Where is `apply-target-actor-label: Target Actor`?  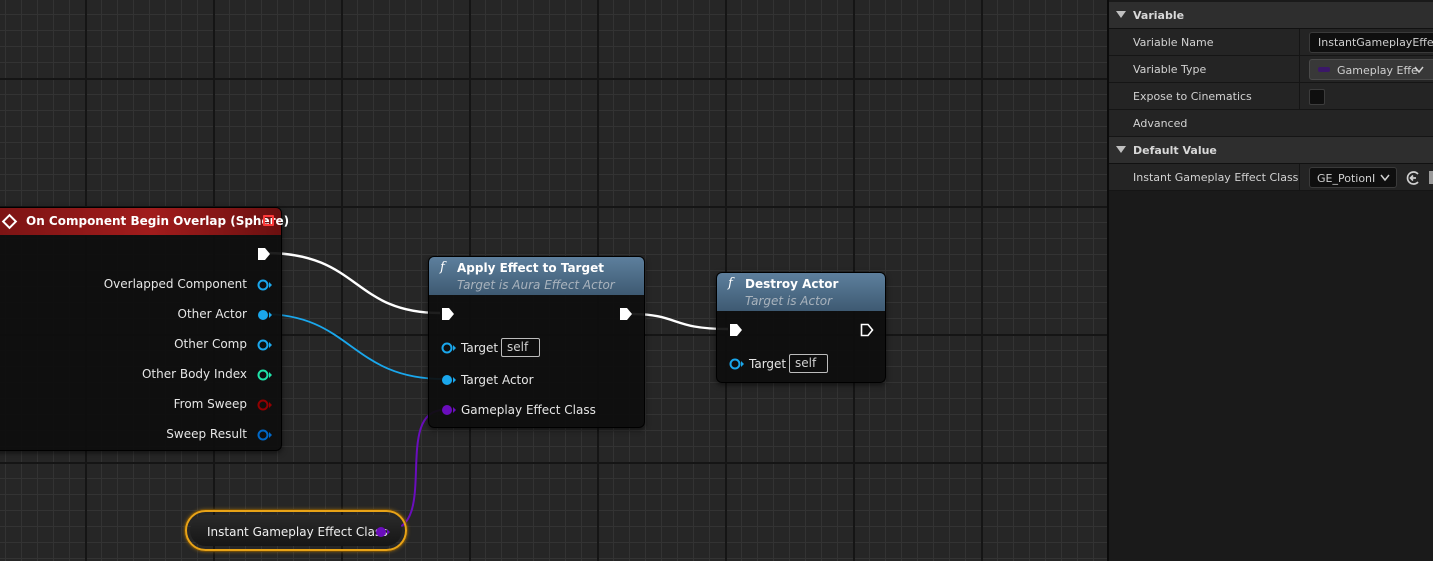
apply-target-actor-label: Target Actor is located at coordinates (497, 380).